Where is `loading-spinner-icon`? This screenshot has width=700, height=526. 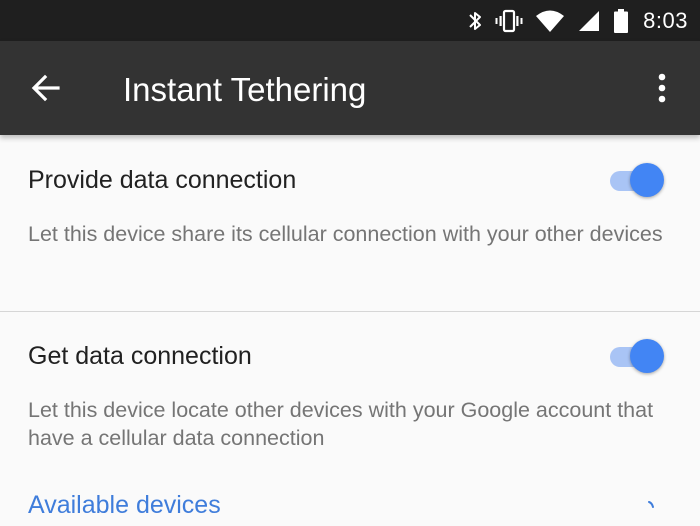
loading-spinner-icon is located at coordinates (651, 504).